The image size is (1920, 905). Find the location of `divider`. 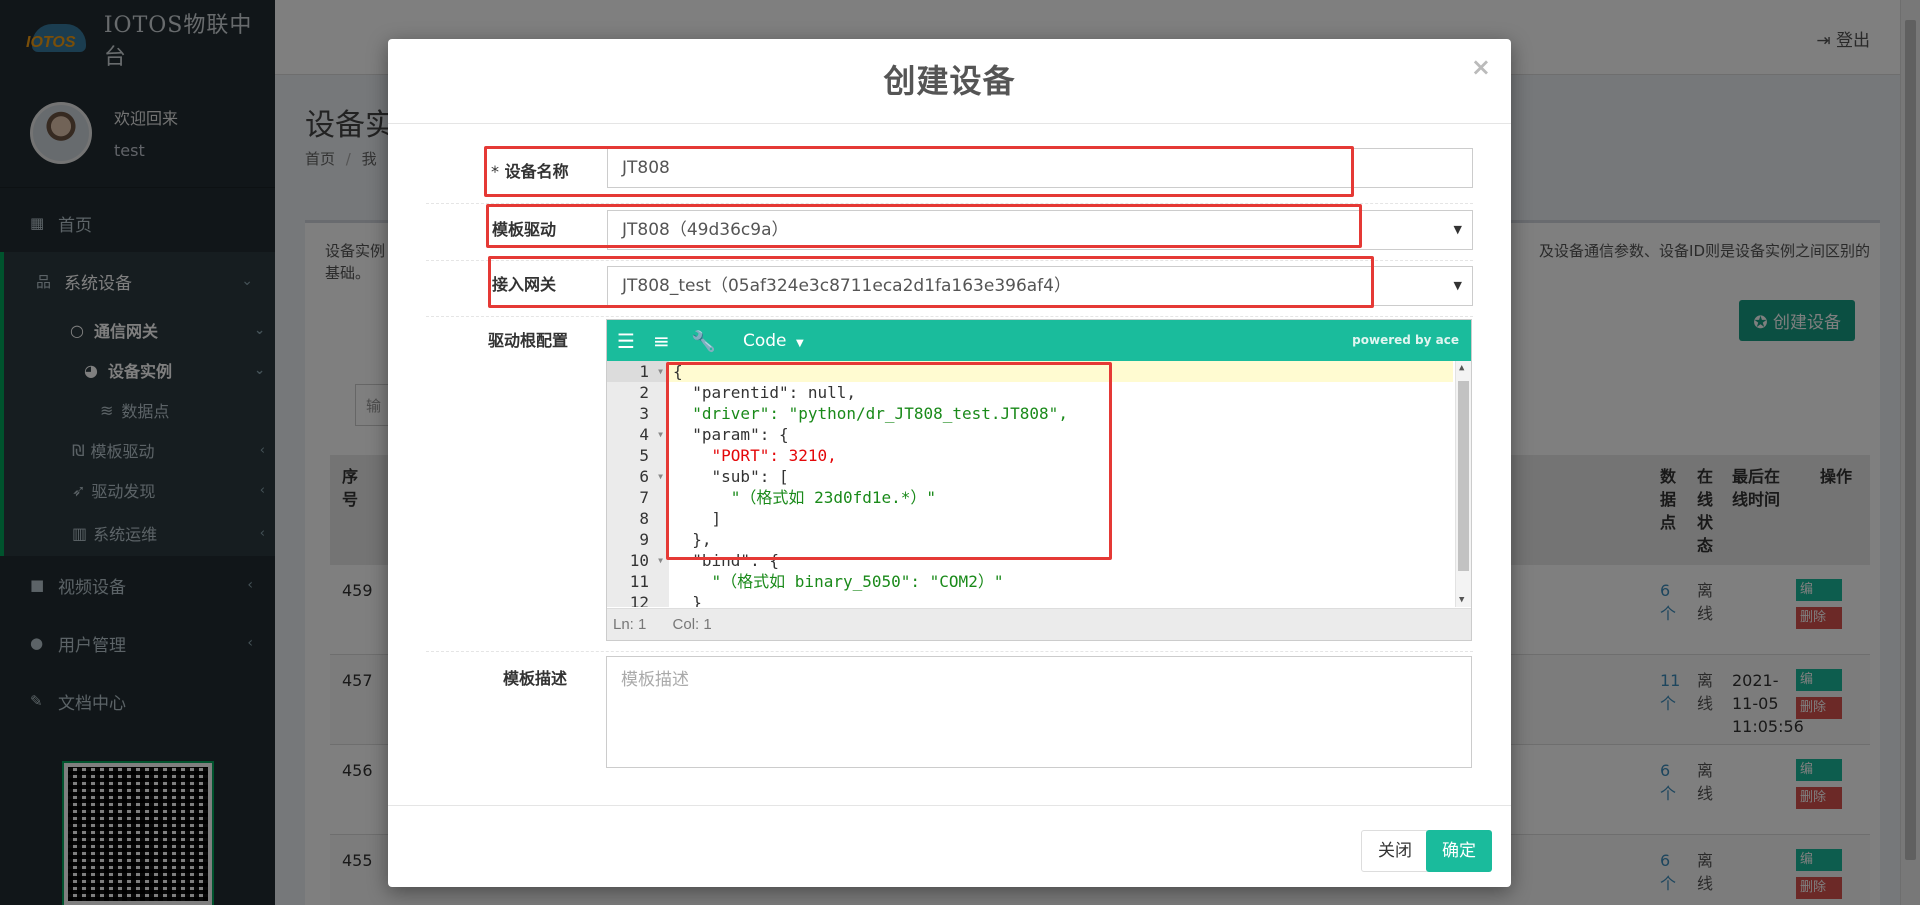

divider is located at coordinates (949, 651).